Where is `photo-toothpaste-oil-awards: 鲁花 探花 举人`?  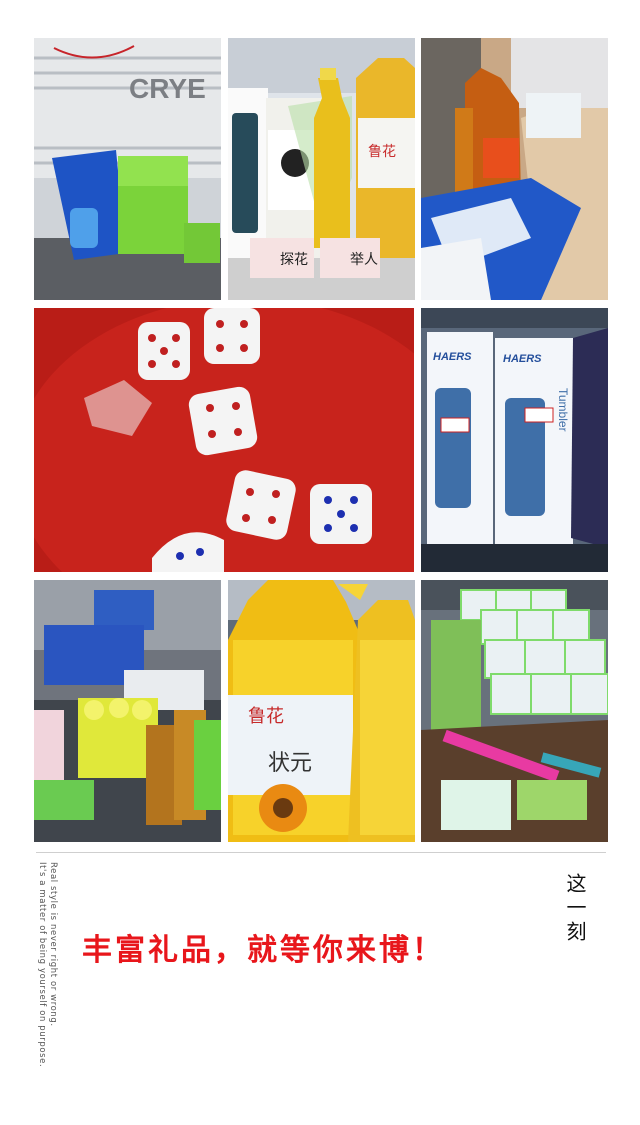
photo-toothpaste-oil-awards: 鲁花 探花 举人 is located at coordinates (321, 169).